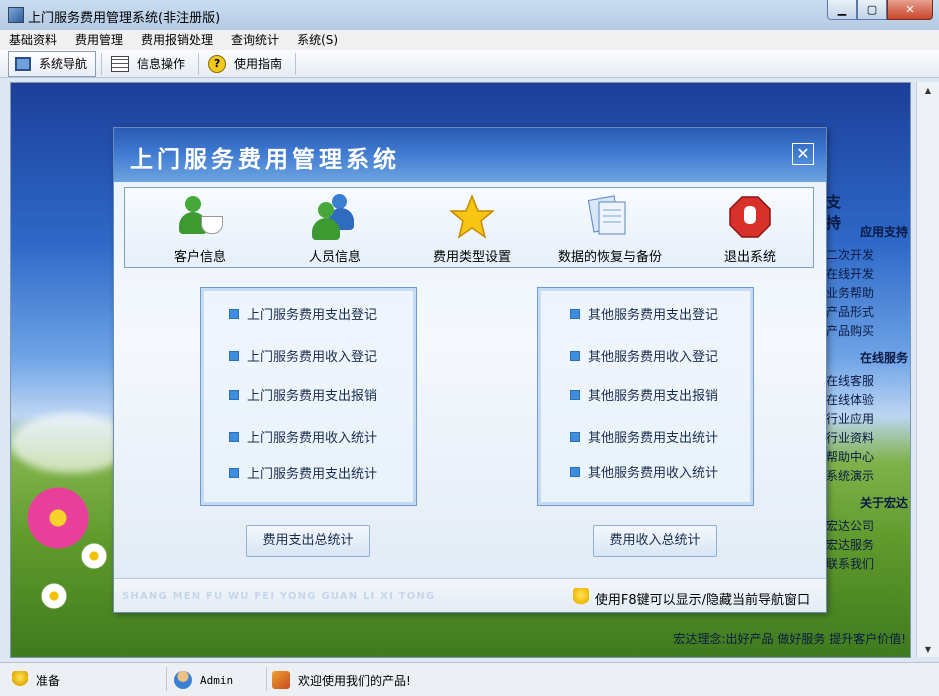 The image size is (939, 696). I want to click on app-icon, so click(16, 15).